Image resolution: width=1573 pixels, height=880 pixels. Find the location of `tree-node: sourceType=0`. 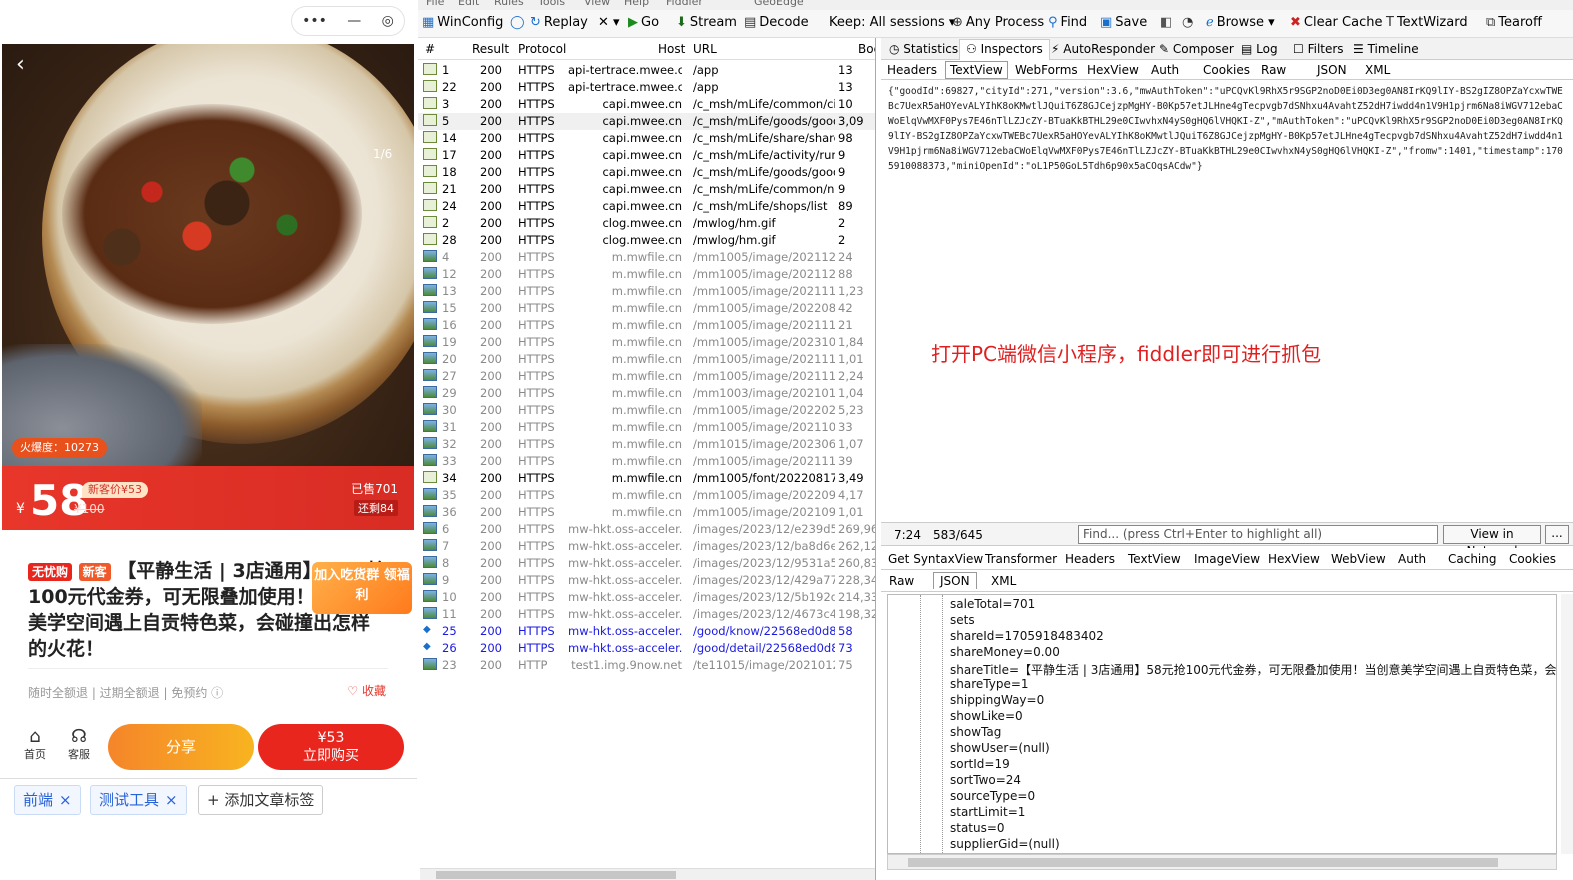

tree-node: sourceType=0 is located at coordinates (992, 796).